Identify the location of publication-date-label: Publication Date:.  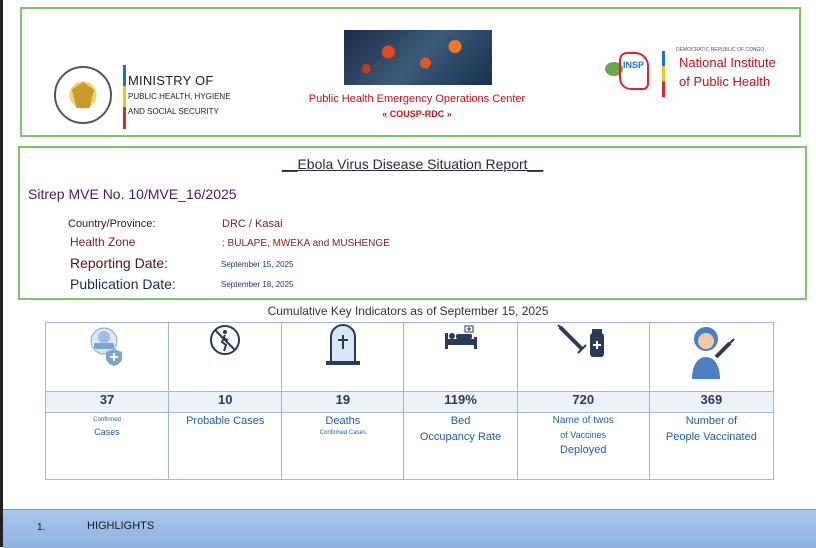
(123, 284).